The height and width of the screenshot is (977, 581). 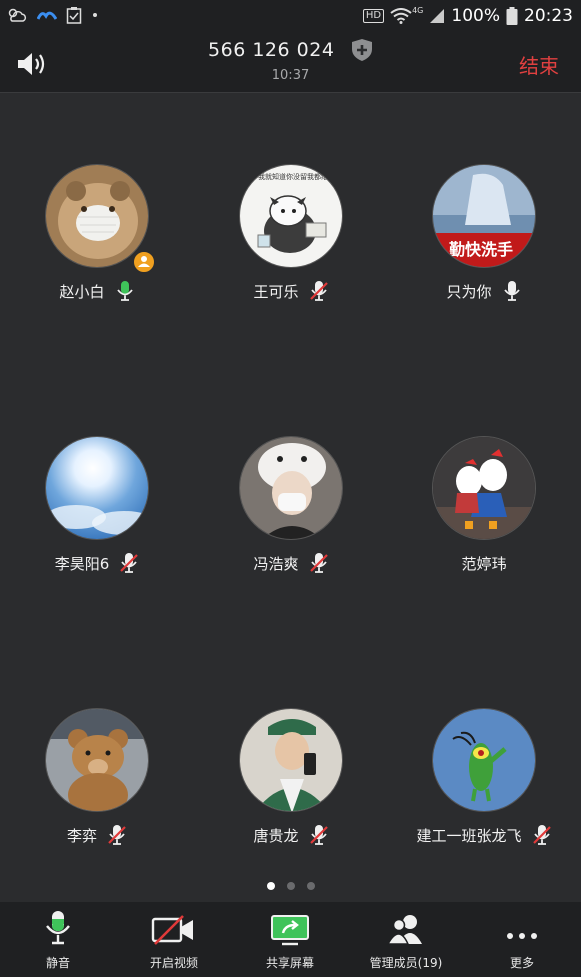 I want to click on participant-name: 只为你, so click(x=469, y=291).